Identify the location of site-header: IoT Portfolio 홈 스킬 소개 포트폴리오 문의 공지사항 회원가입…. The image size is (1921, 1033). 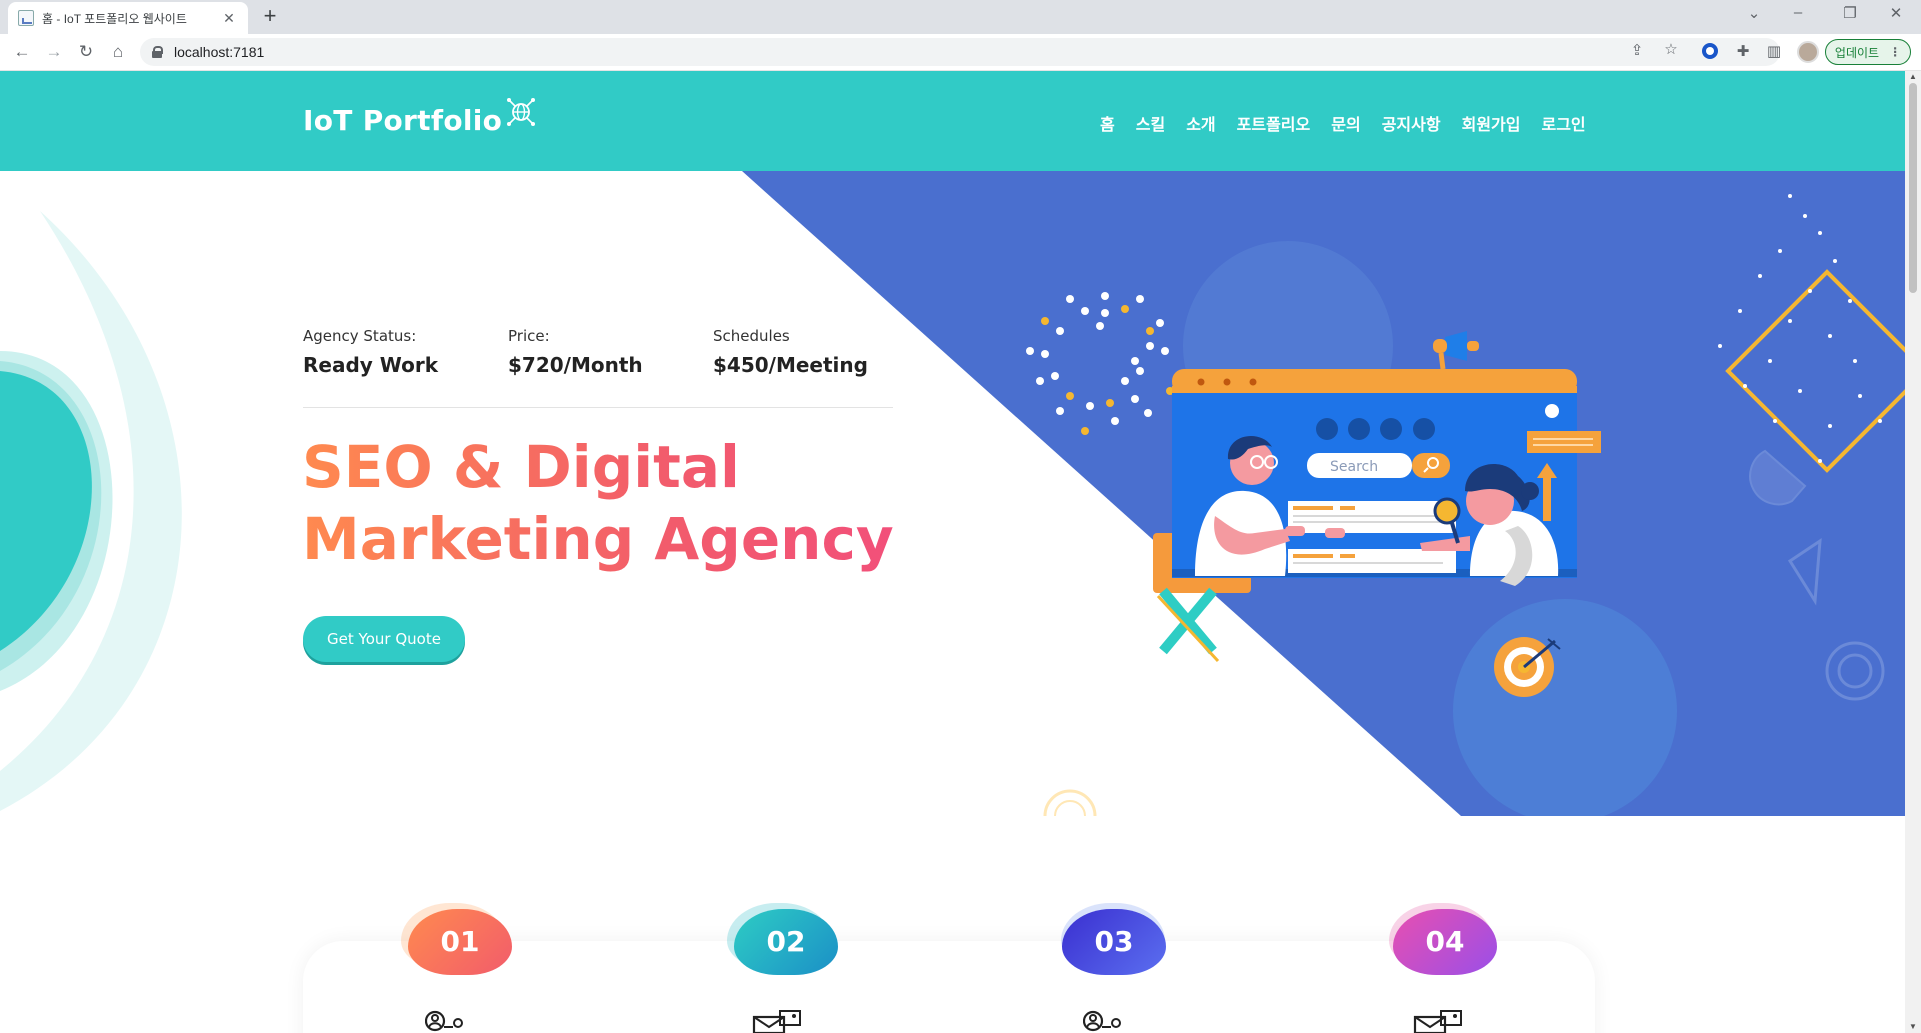
(952, 121).